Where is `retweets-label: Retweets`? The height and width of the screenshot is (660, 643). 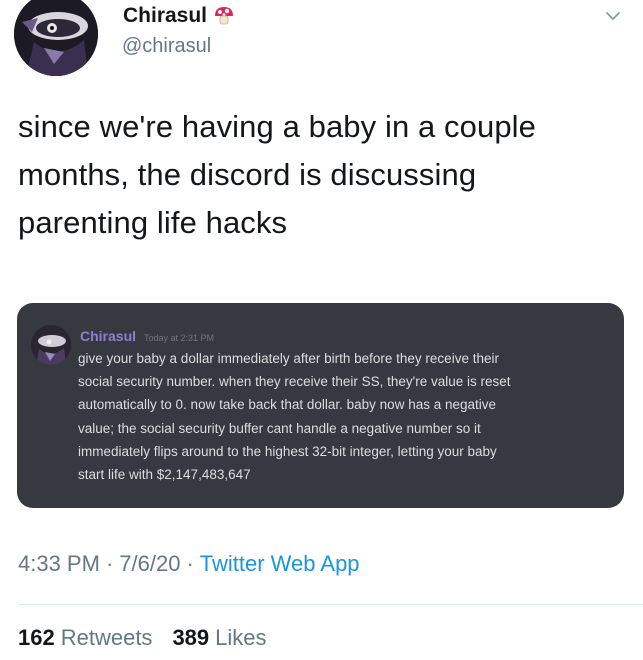
retweets-label: Retweets is located at coordinates (106, 637).